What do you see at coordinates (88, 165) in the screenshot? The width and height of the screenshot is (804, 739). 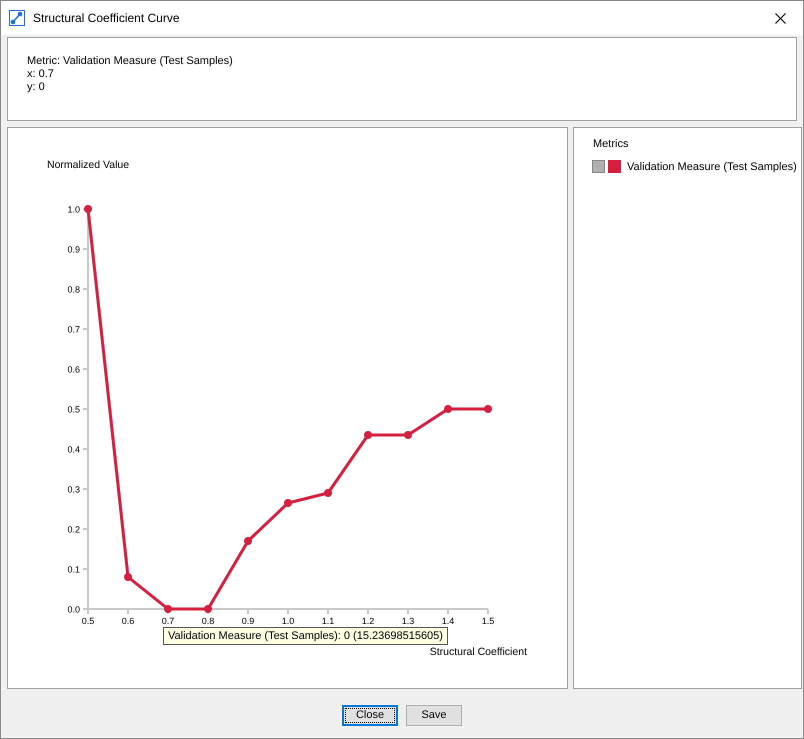 I see `y-axis-label: Normalized Value` at bounding box center [88, 165].